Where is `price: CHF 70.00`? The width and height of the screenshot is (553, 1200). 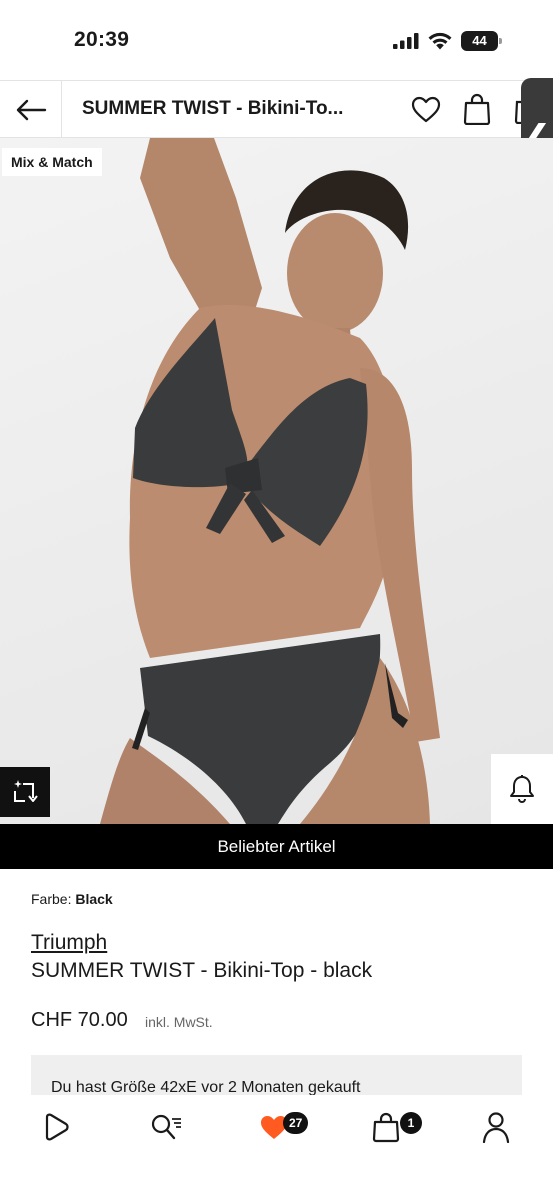 price: CHF 70.00 is located at coordinates (79, 1020).